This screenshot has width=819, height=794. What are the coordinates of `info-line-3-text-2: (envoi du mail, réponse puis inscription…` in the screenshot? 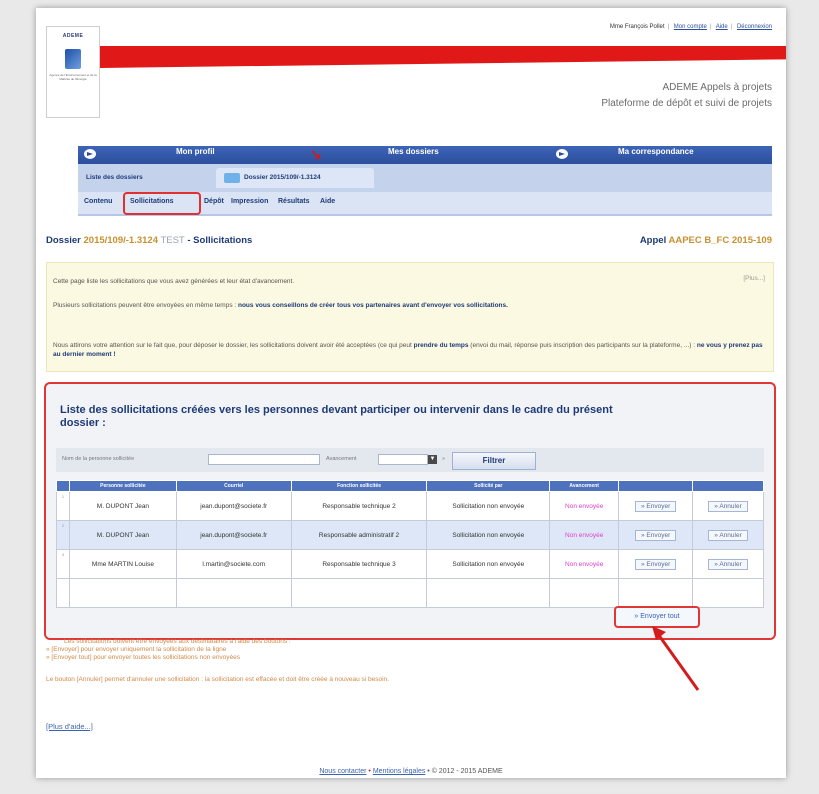 It's located at (582, 345).